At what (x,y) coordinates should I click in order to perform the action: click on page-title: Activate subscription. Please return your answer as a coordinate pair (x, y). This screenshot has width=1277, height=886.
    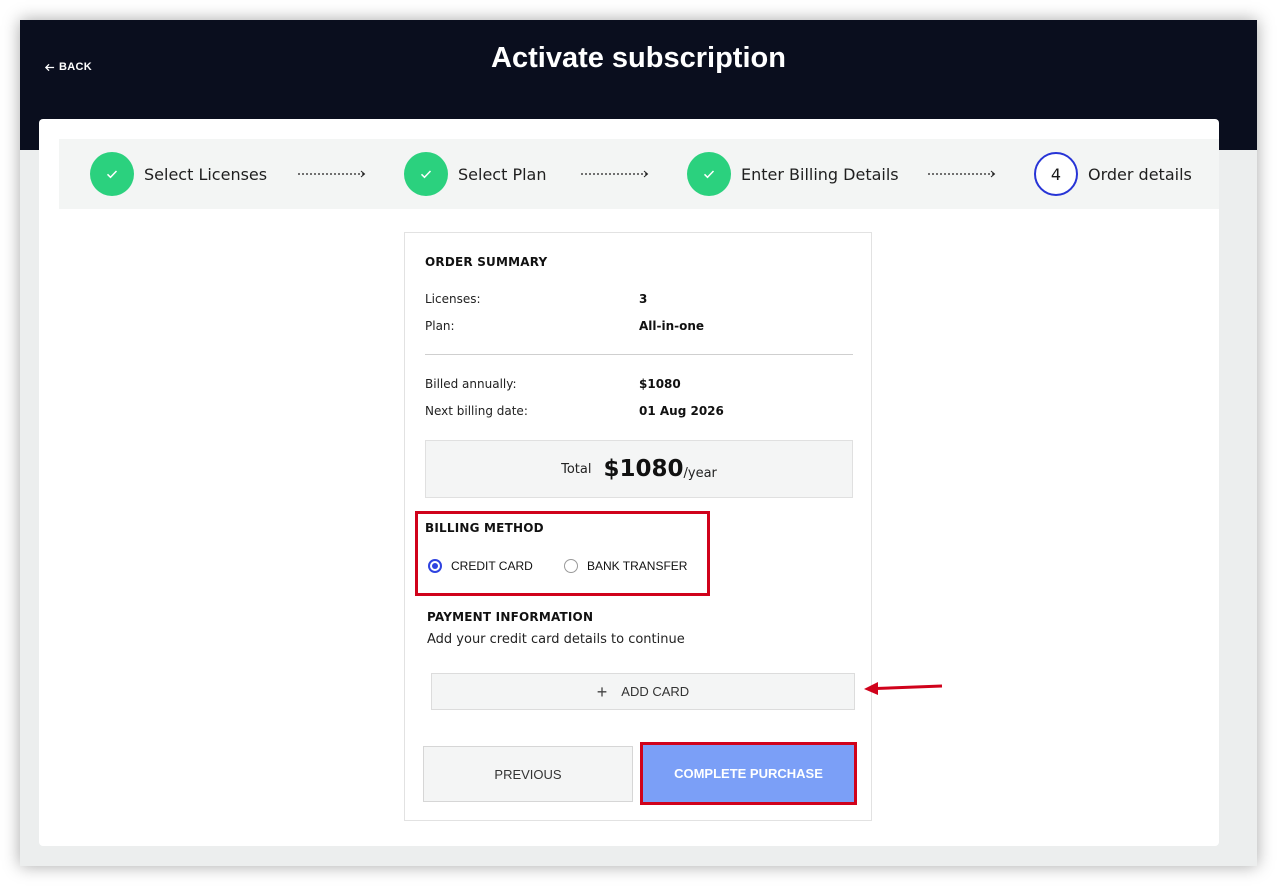
    Looking at the image, I should click on (638, 58).